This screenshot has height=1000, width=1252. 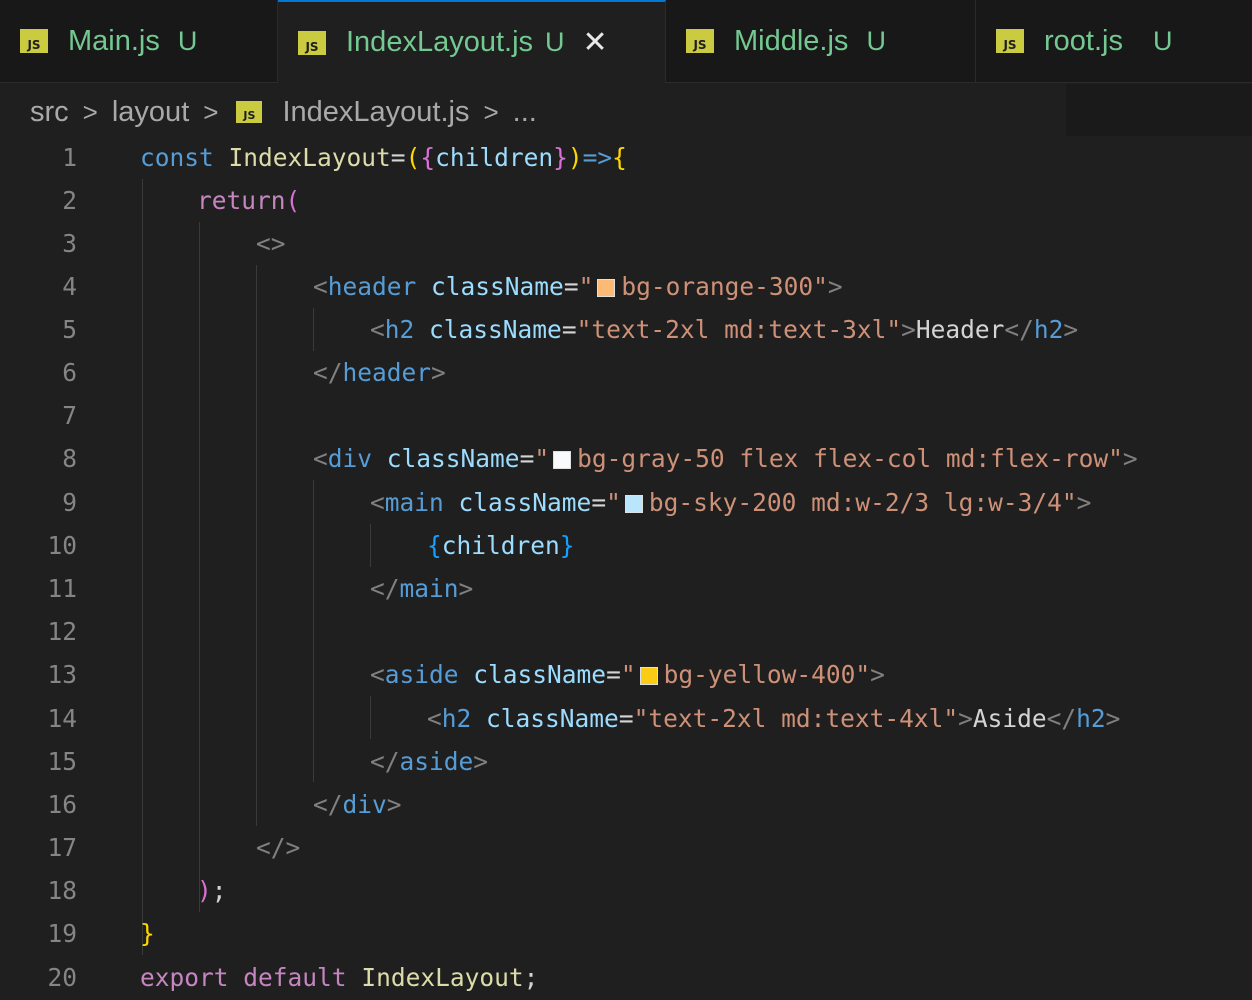 What do you see at coordinates (62, 933) in the screenshot?
I see `line-number: 19` at bounding box center [62, 933].